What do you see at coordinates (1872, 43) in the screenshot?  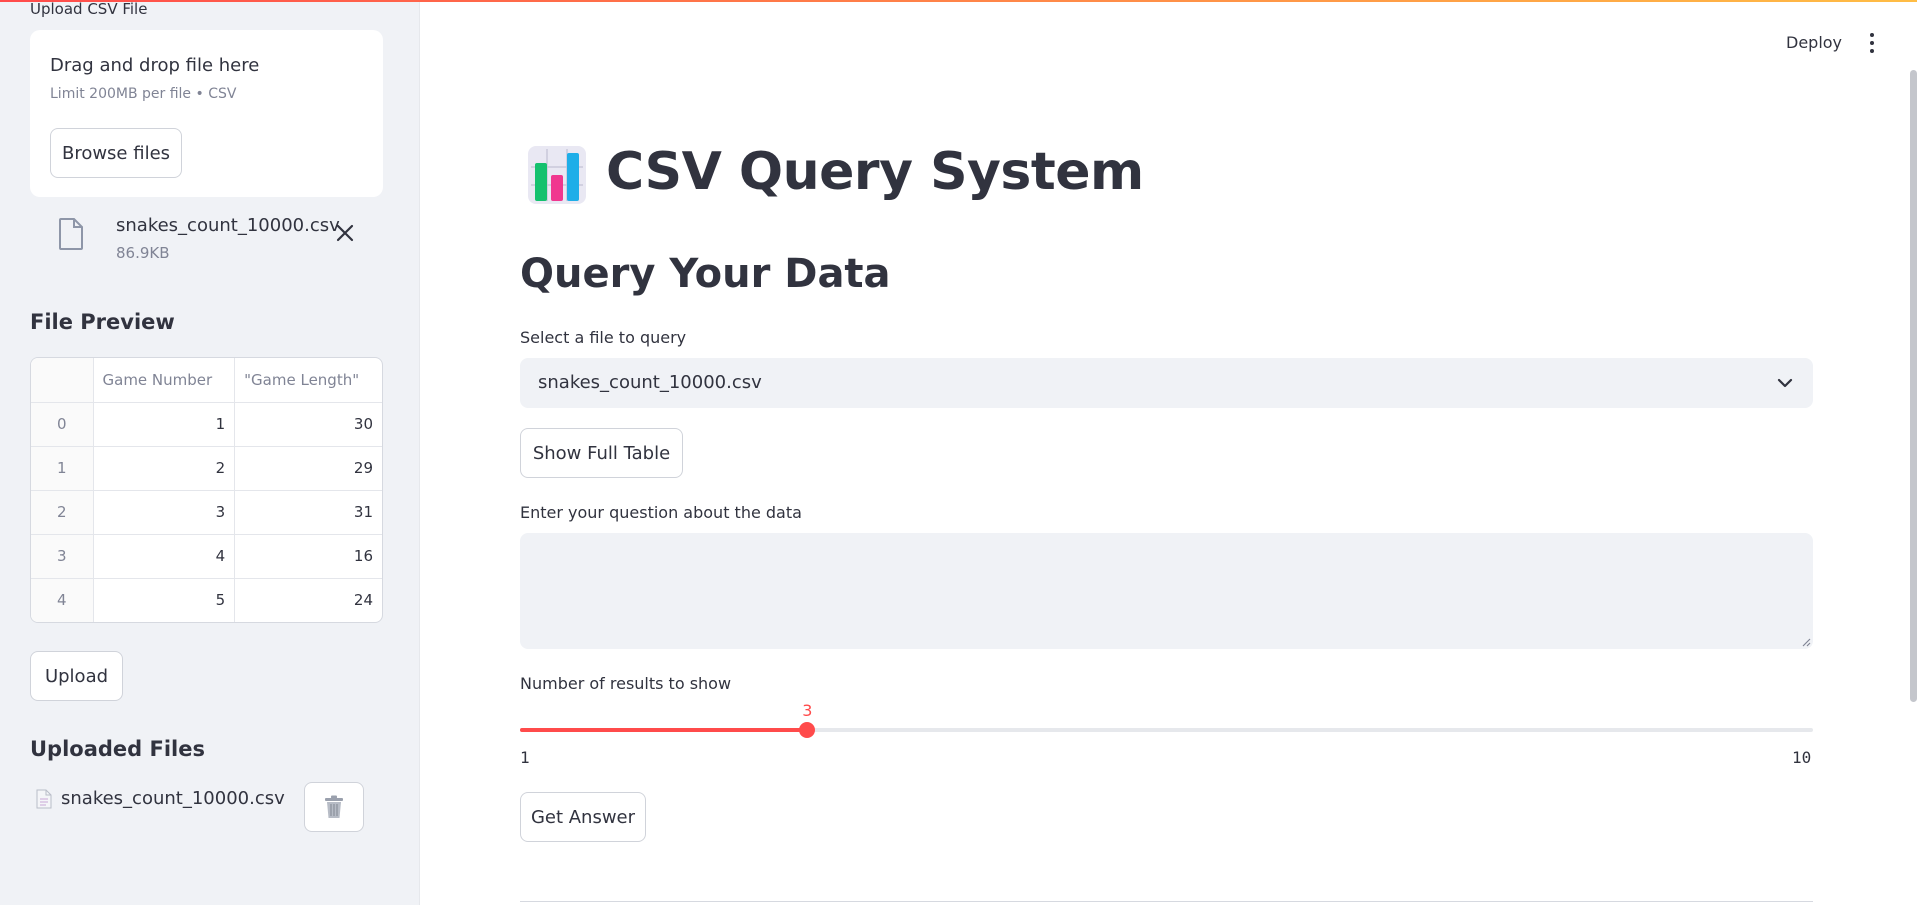 I see `main-menu-kebab-icon` at bounding box center [1872, 43].